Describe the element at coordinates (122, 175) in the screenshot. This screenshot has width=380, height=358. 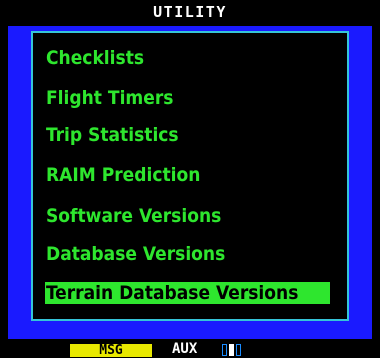
I see `menu-item-raim-prediction: RAIM Prediction` at that location.